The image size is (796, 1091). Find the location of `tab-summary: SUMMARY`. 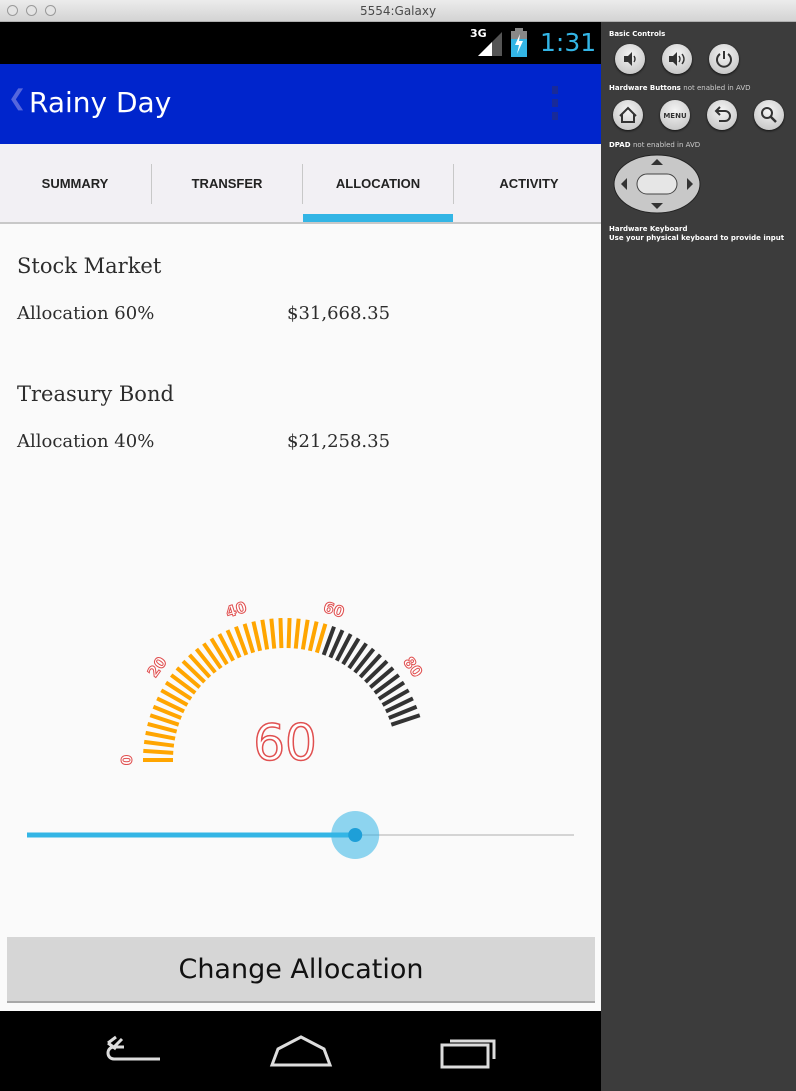

tab-summary: SUMMARY is located at coordinates (75, 183).